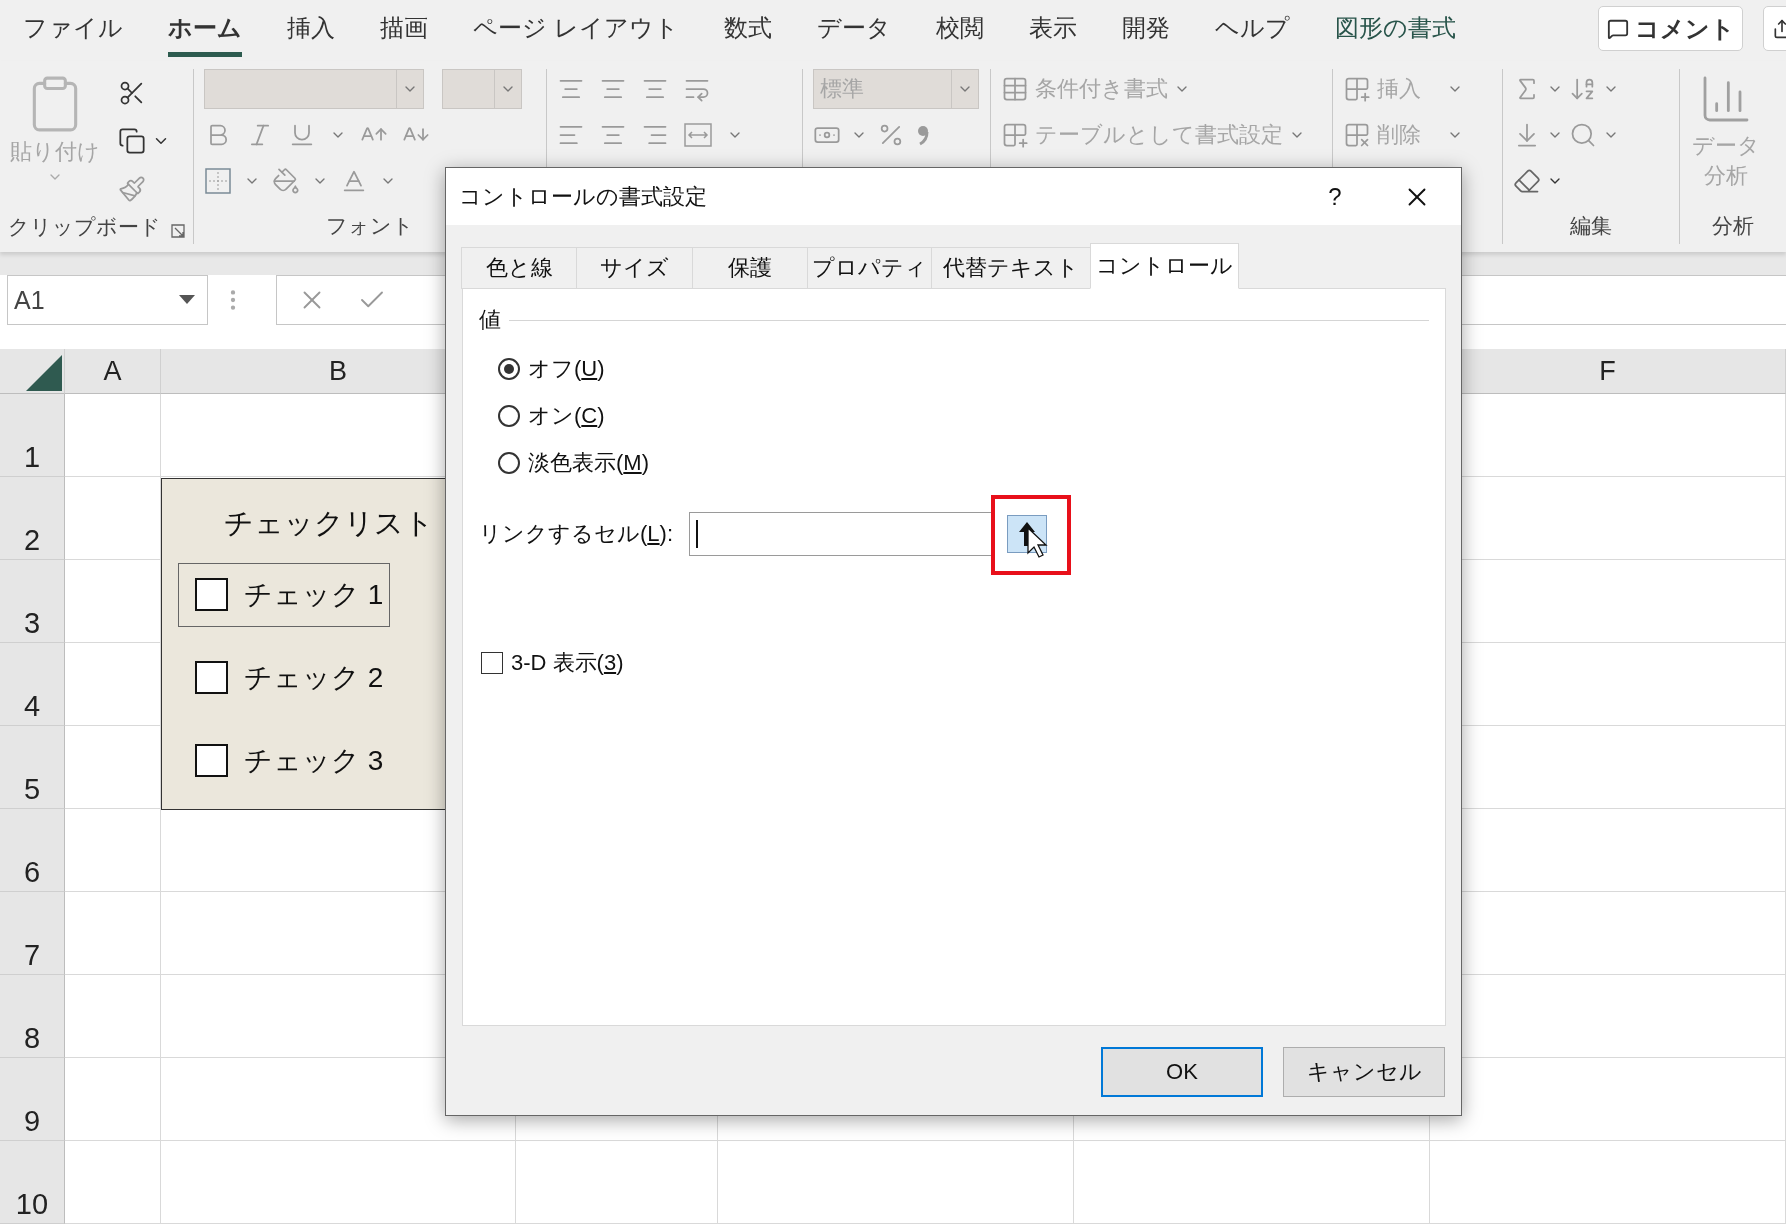 Image resolution: width=1786 pixels, height=1224 pixels. Describe the element at coordinates (1670, 28) in the screenshot. I see `comment-button: コメント` at that location.